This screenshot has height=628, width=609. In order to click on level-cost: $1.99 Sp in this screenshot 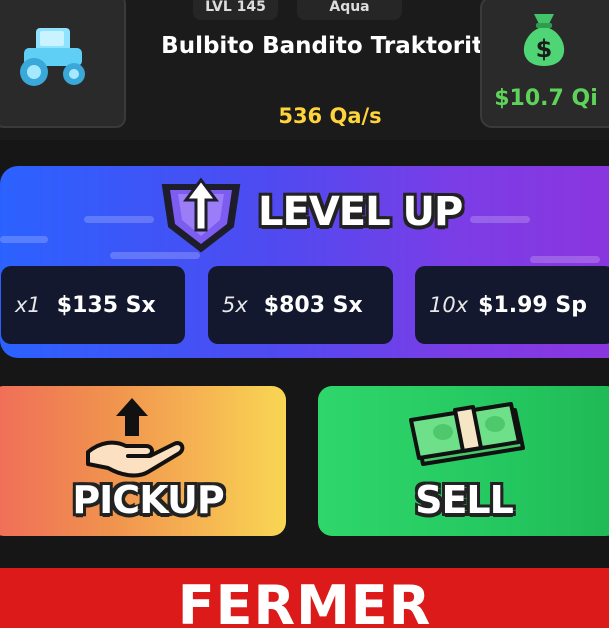, I will do `click(532, 305)`.